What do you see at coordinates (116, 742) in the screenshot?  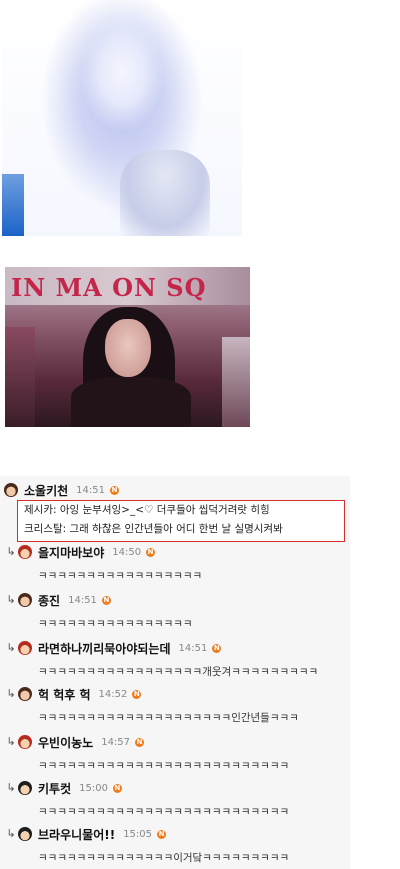 I see `comment-time: 14:57` at bounding box center [116, 742].